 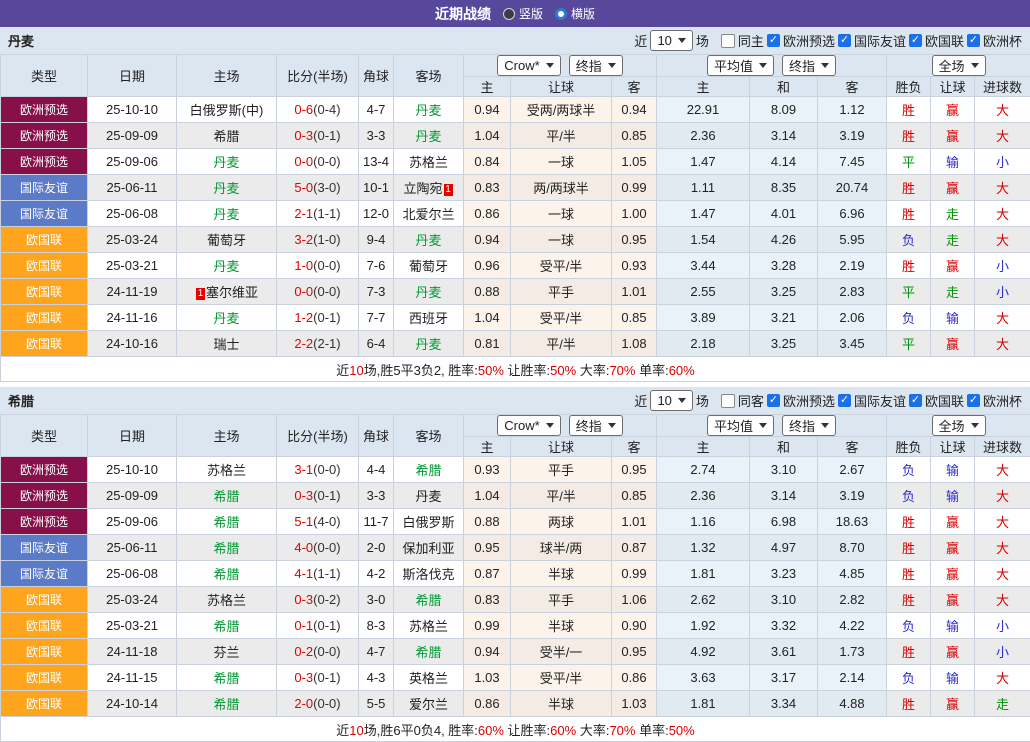 What do you see at coordinates (429, 522) in the screenshot?
I see `away-team: 白俄罗斯` at bounding box center [429, 522].